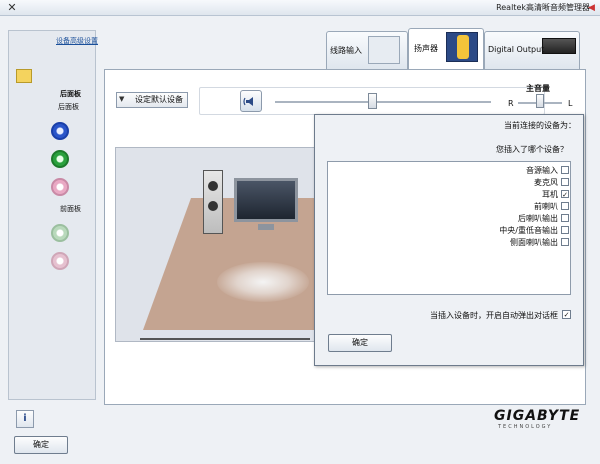 The height and width of the screenshot is (464, 600). I want to click on device-option-label: 侧面喇叭输出, so click(534, 242).